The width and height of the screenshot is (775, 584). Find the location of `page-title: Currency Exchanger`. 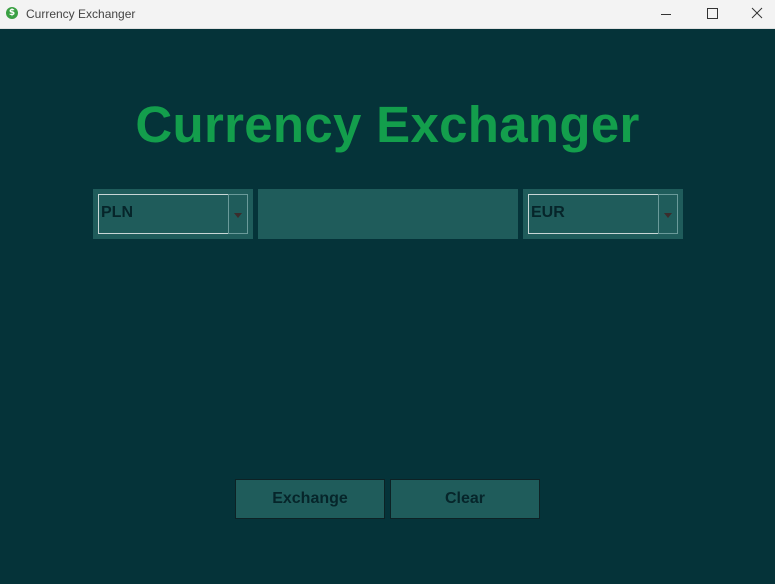

page-title: Currency Exchanger is located at coordinates (387, 124).